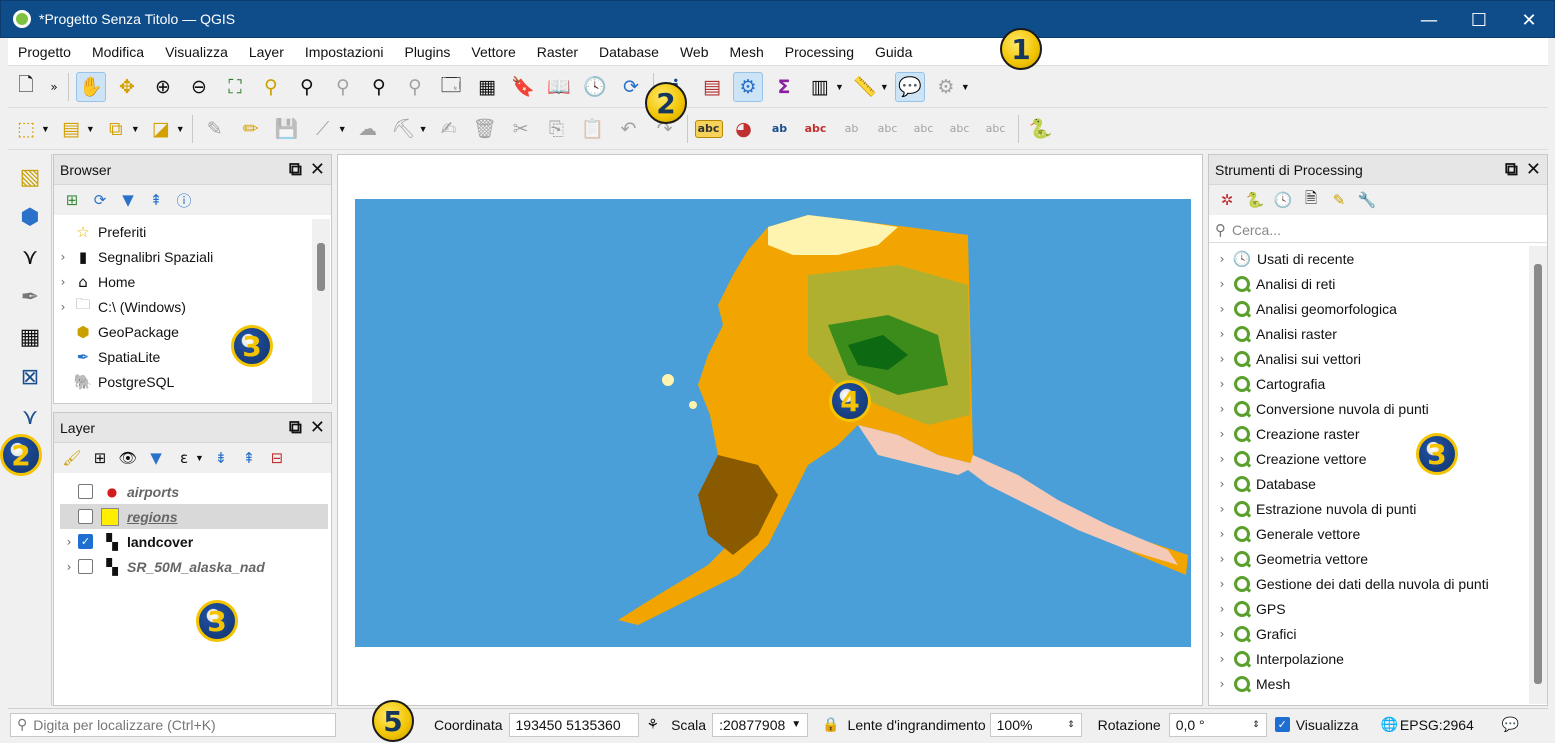 This screenshot has height=743, width=1555. I want to click on locator-settings-icon: ⚙, so click(946, 87).